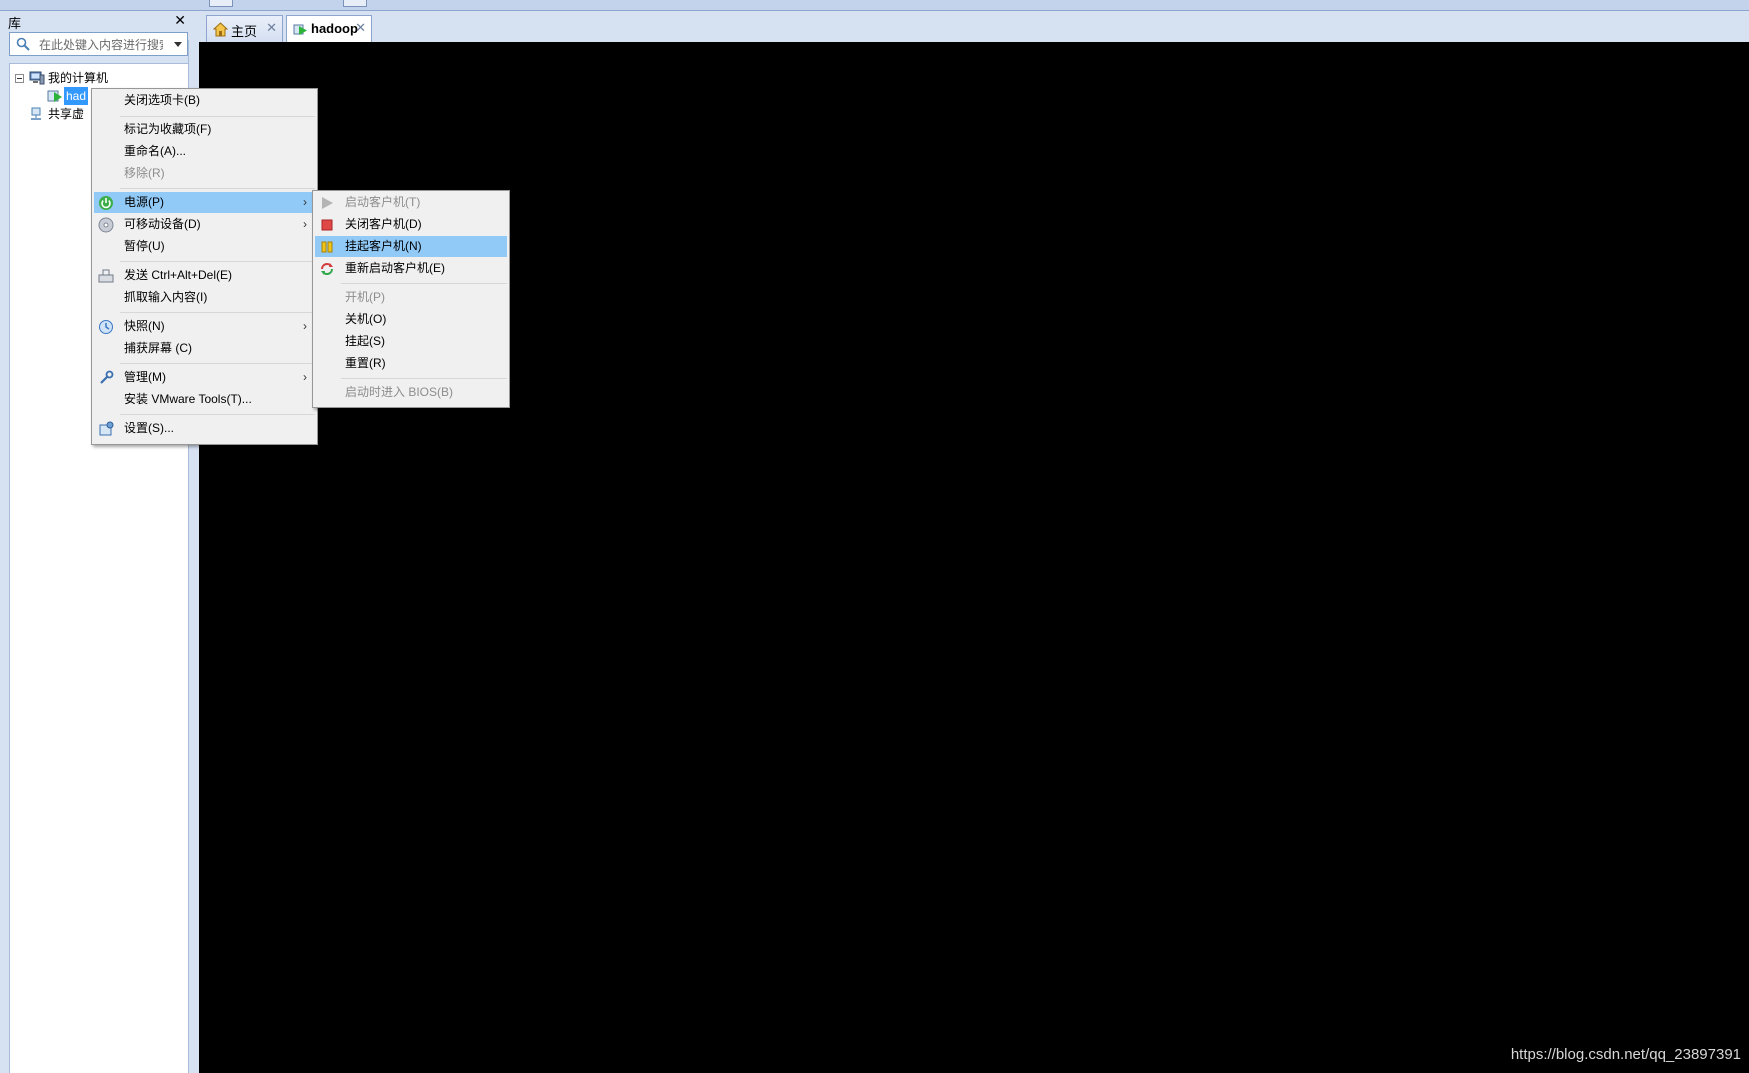 This screenshot has height=1073, width=1749. What do you see at coordinates (204, 246) in the screenshot?
I see `menu-item-pause: 暂停(U)` at bounding box center [204, 246].